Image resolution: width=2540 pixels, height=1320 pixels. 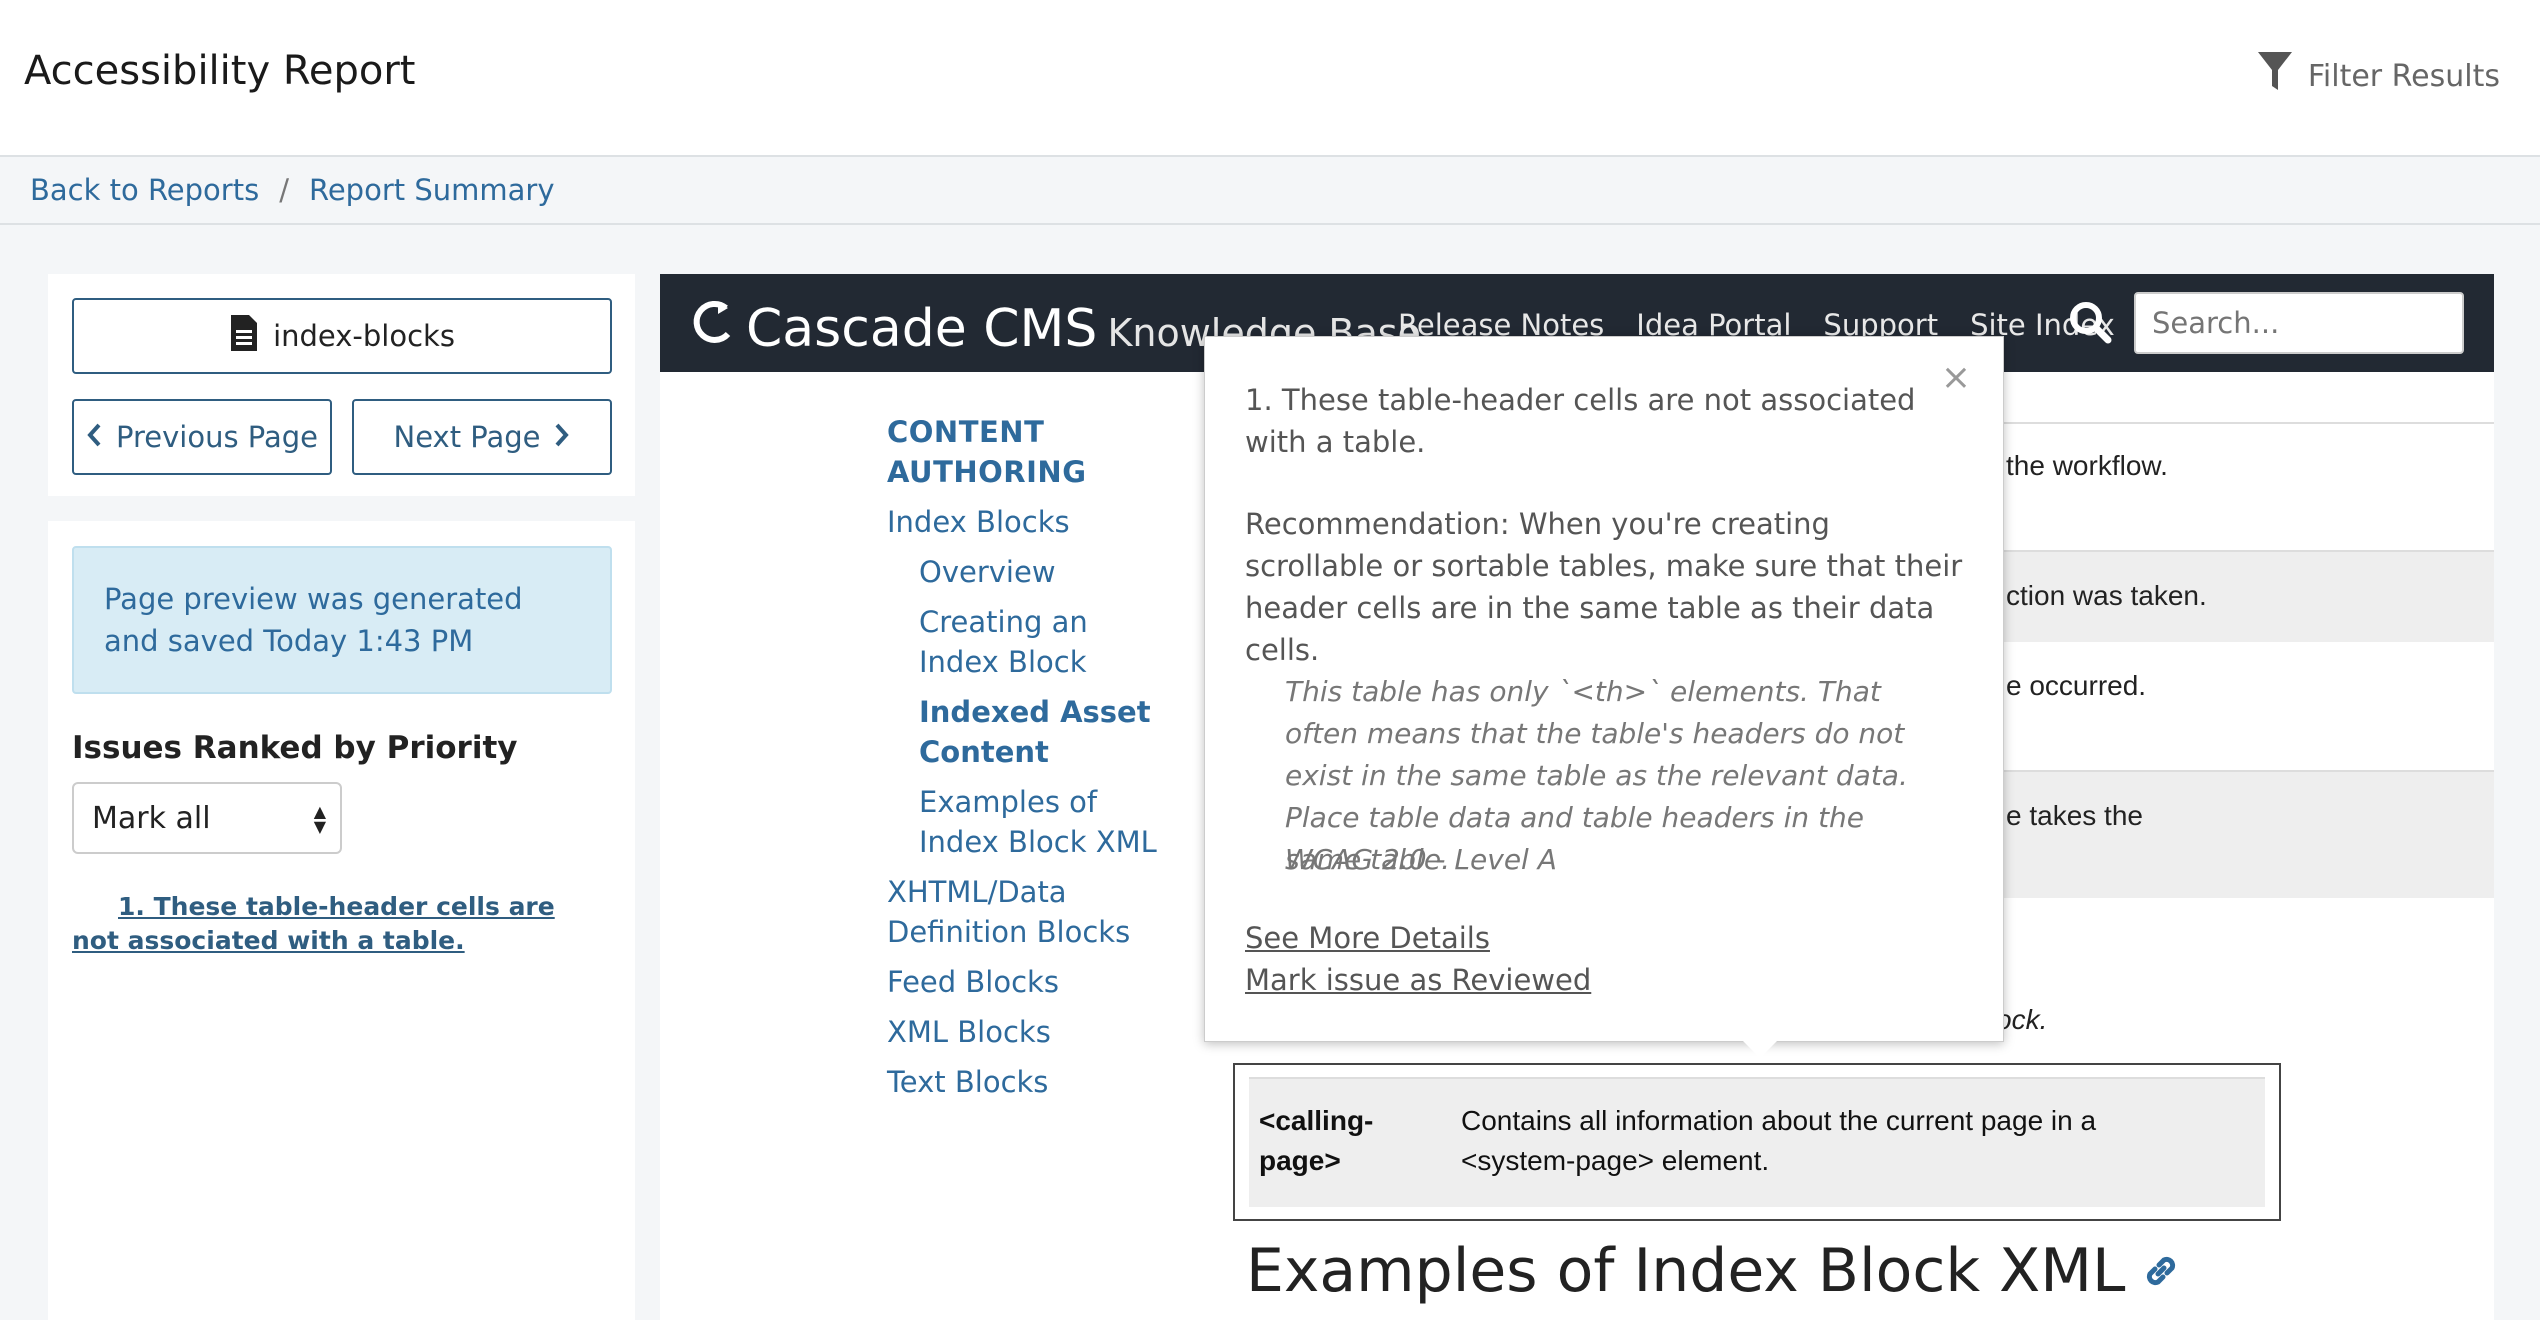 What do you see at coordinates (1270, 78) in the screenshot?
I see `app-header: Accessibility Report Filter Results` at bounding box center [1270, 78].